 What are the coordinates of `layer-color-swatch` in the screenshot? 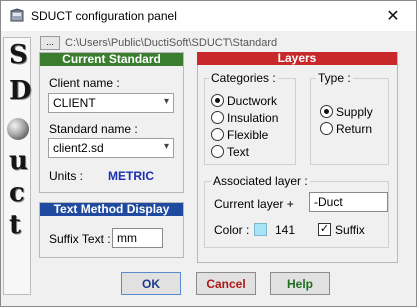 It's located at (260, 229).